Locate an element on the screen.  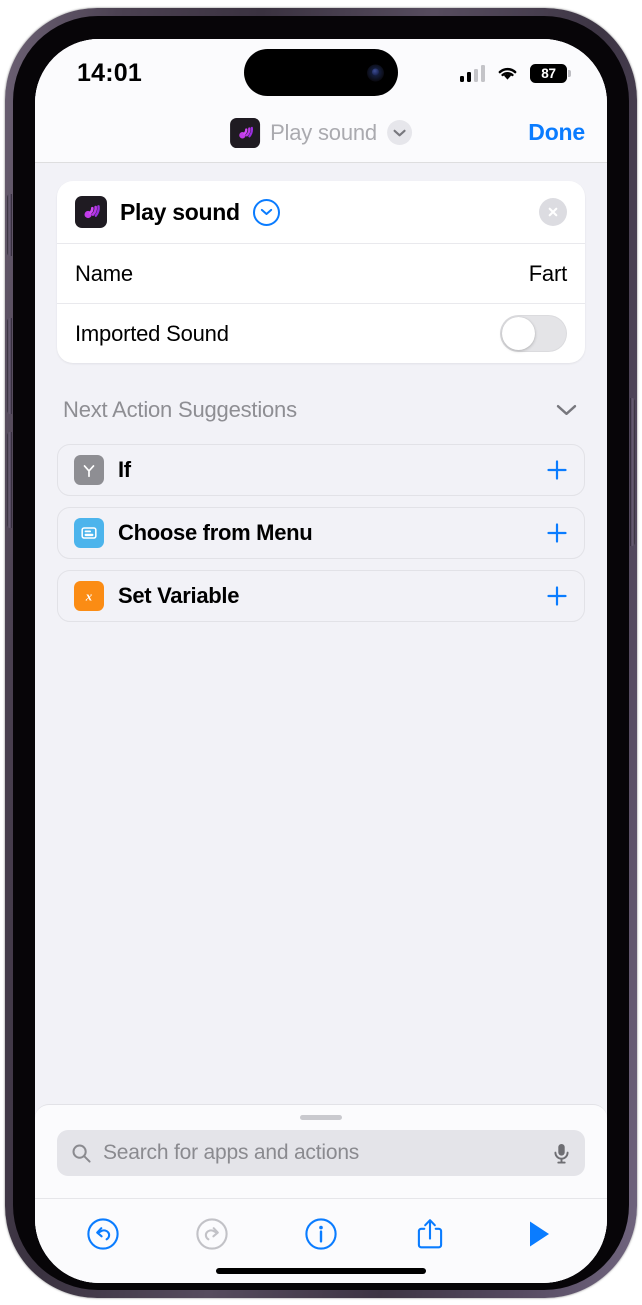
action-card-title: Play sound is located at coordinates (180, 211).